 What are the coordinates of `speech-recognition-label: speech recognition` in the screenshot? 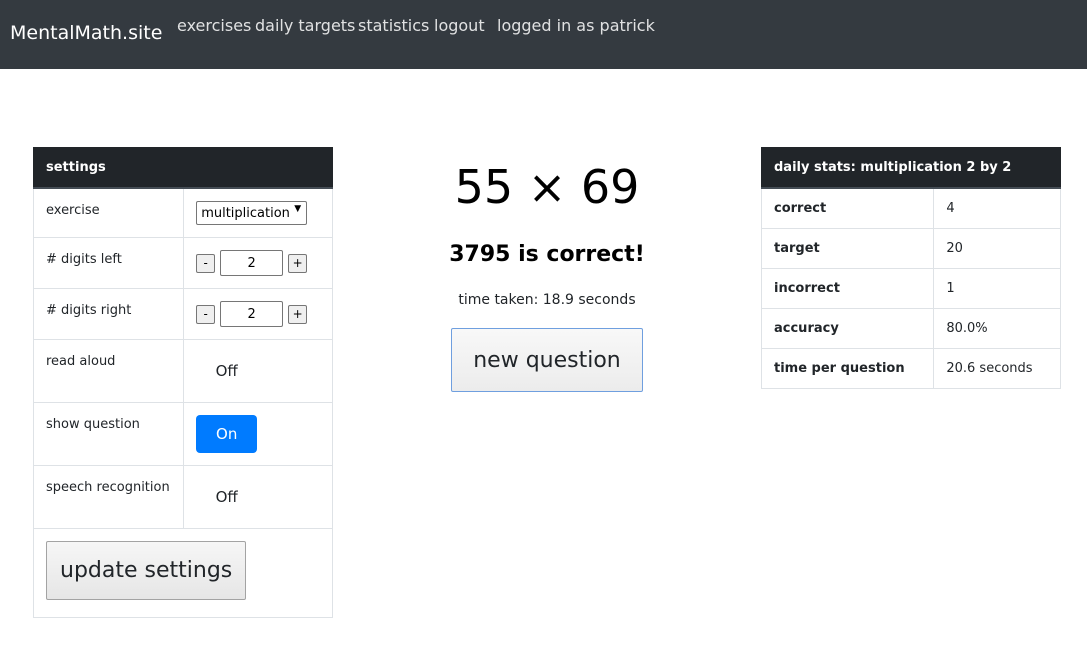 It's located at (108, 497).